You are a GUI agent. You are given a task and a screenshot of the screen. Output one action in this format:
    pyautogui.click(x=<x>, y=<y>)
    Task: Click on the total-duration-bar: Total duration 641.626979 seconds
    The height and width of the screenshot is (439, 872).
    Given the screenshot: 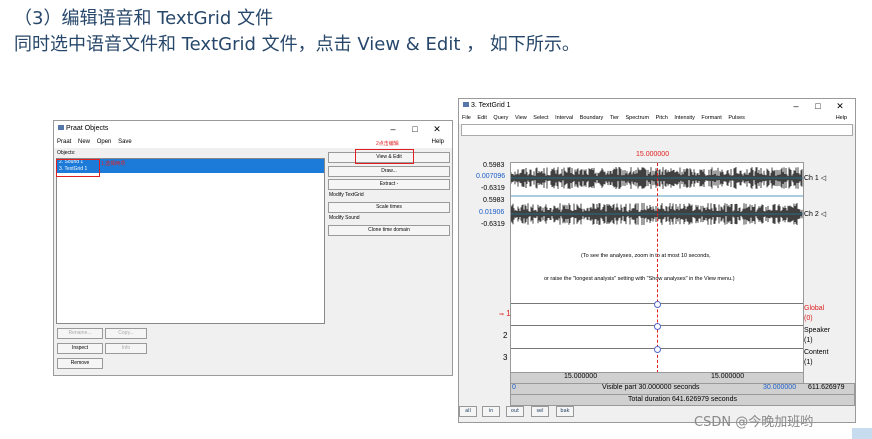 What is the action you would take?
    pyautogui.click(x=682, y=400)
    